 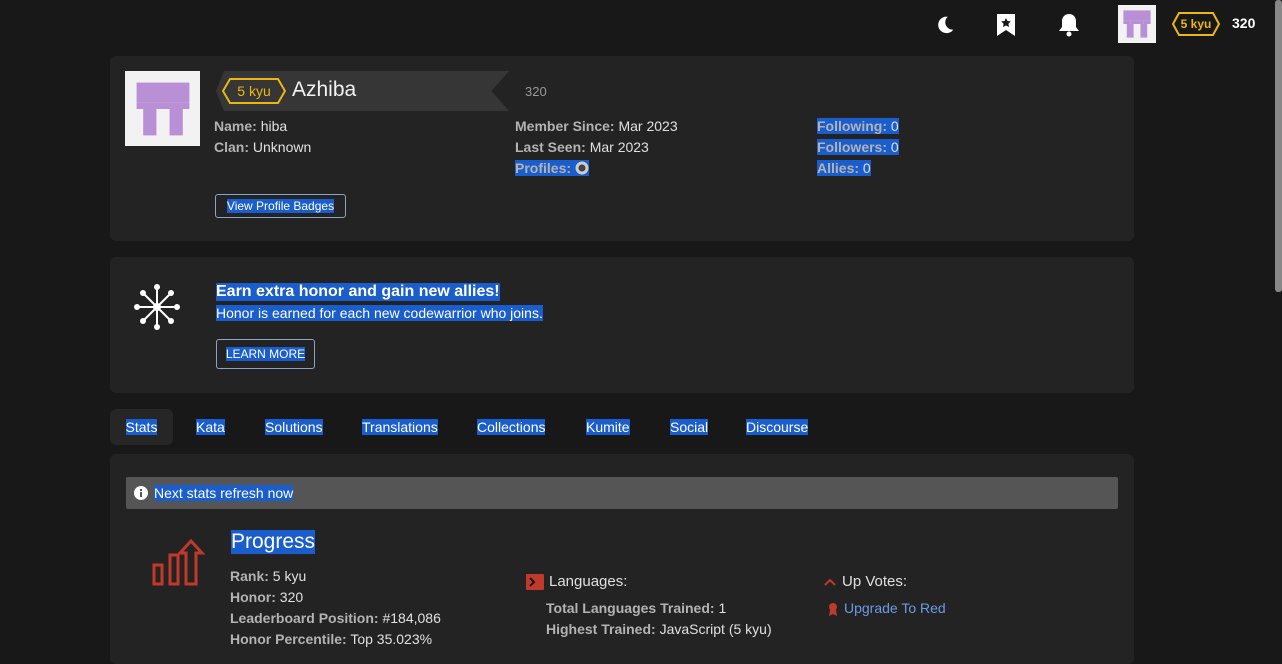 I want to click on top-bar: 5 kyu 320, so click(x=641, y=24).